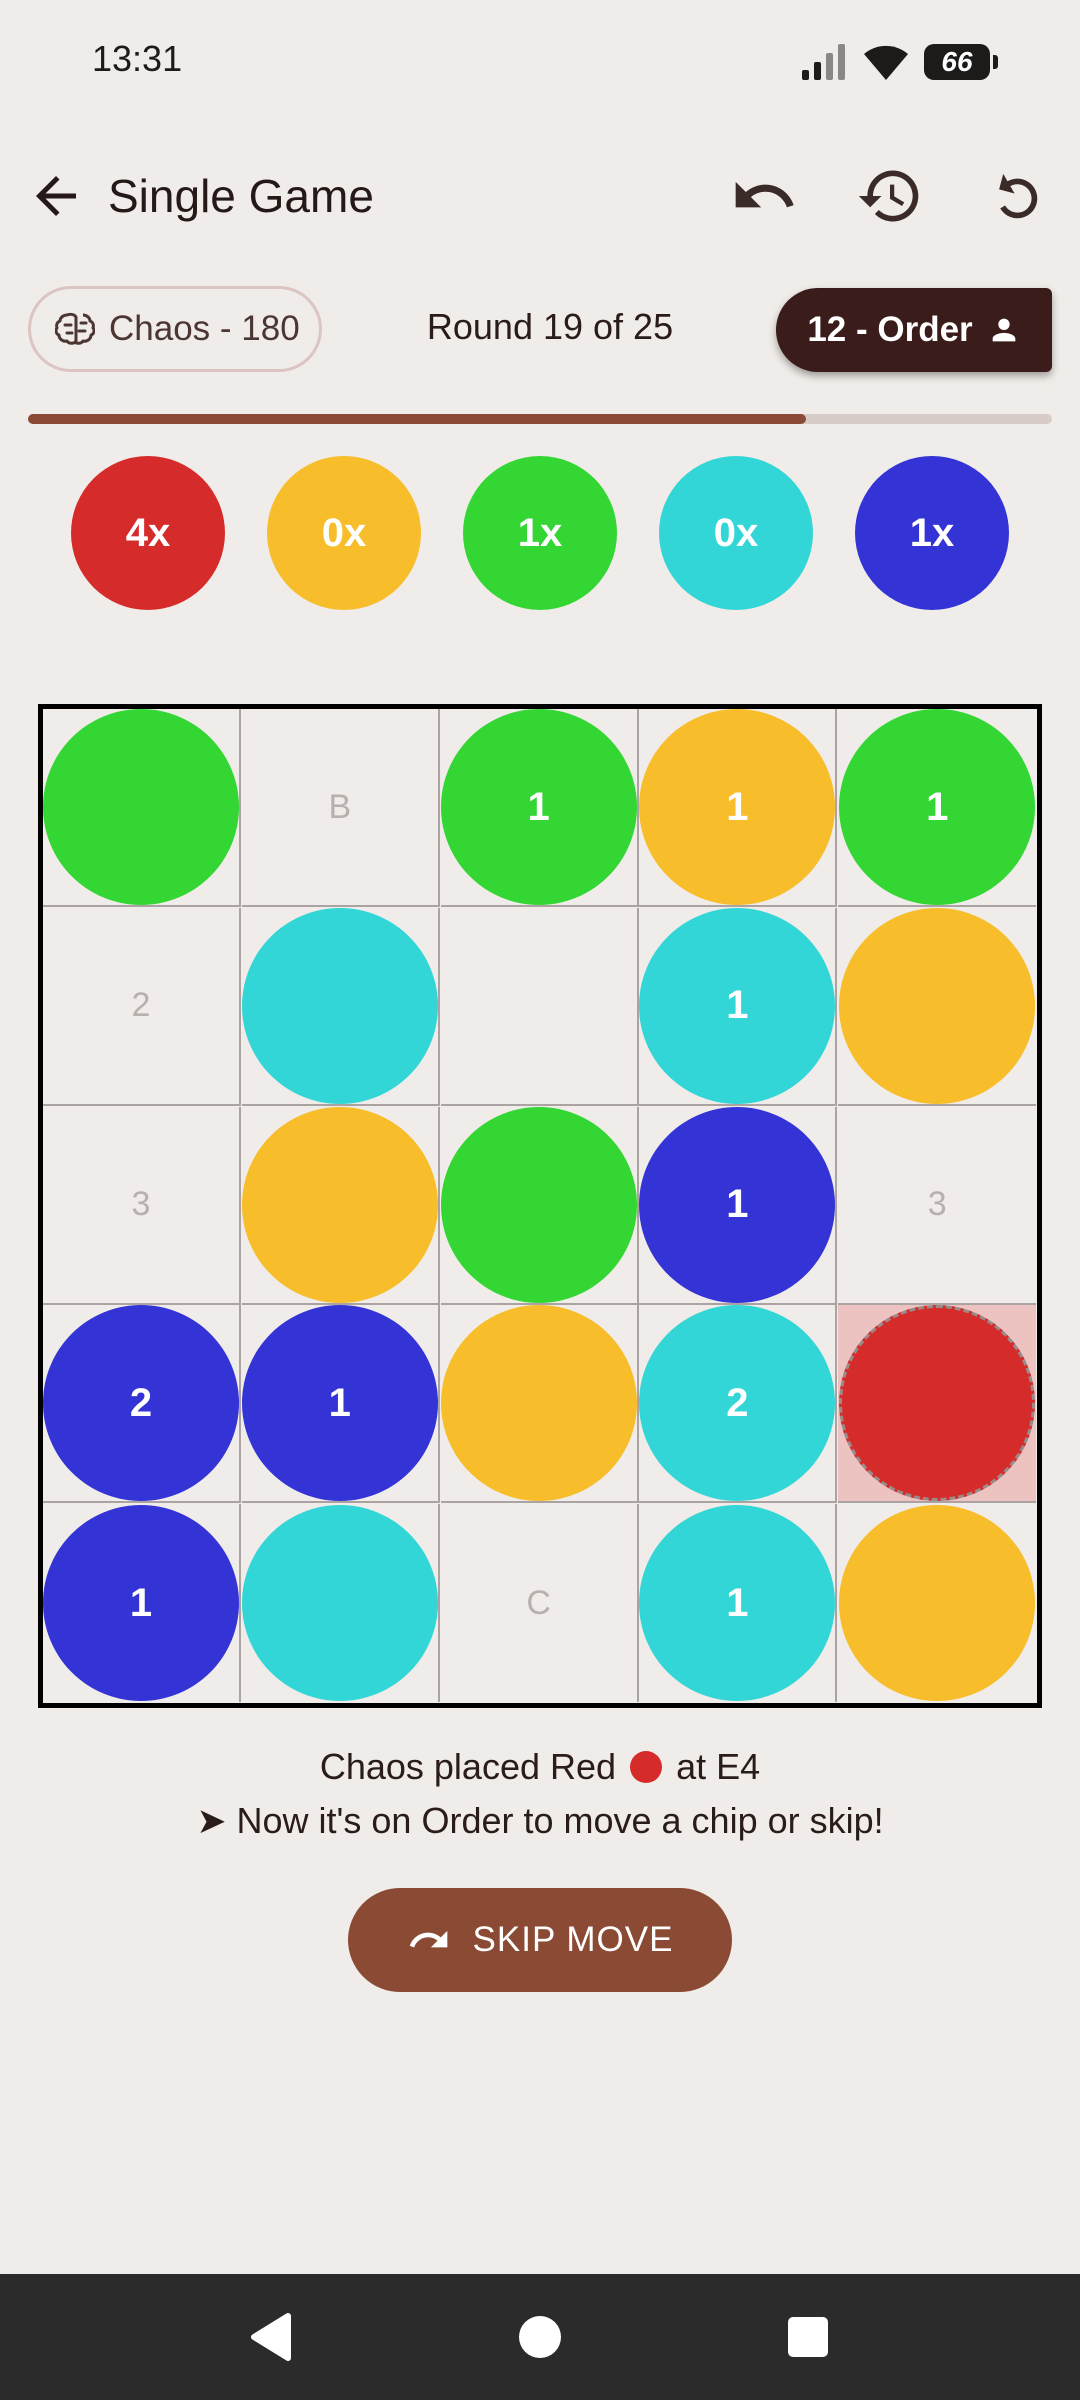 The height and width of the screenshot is (2400, 1080). Describe the element at coordinates (344, 533) in the screenshot. I see `chip-counter-yellow: 0x` at that location.